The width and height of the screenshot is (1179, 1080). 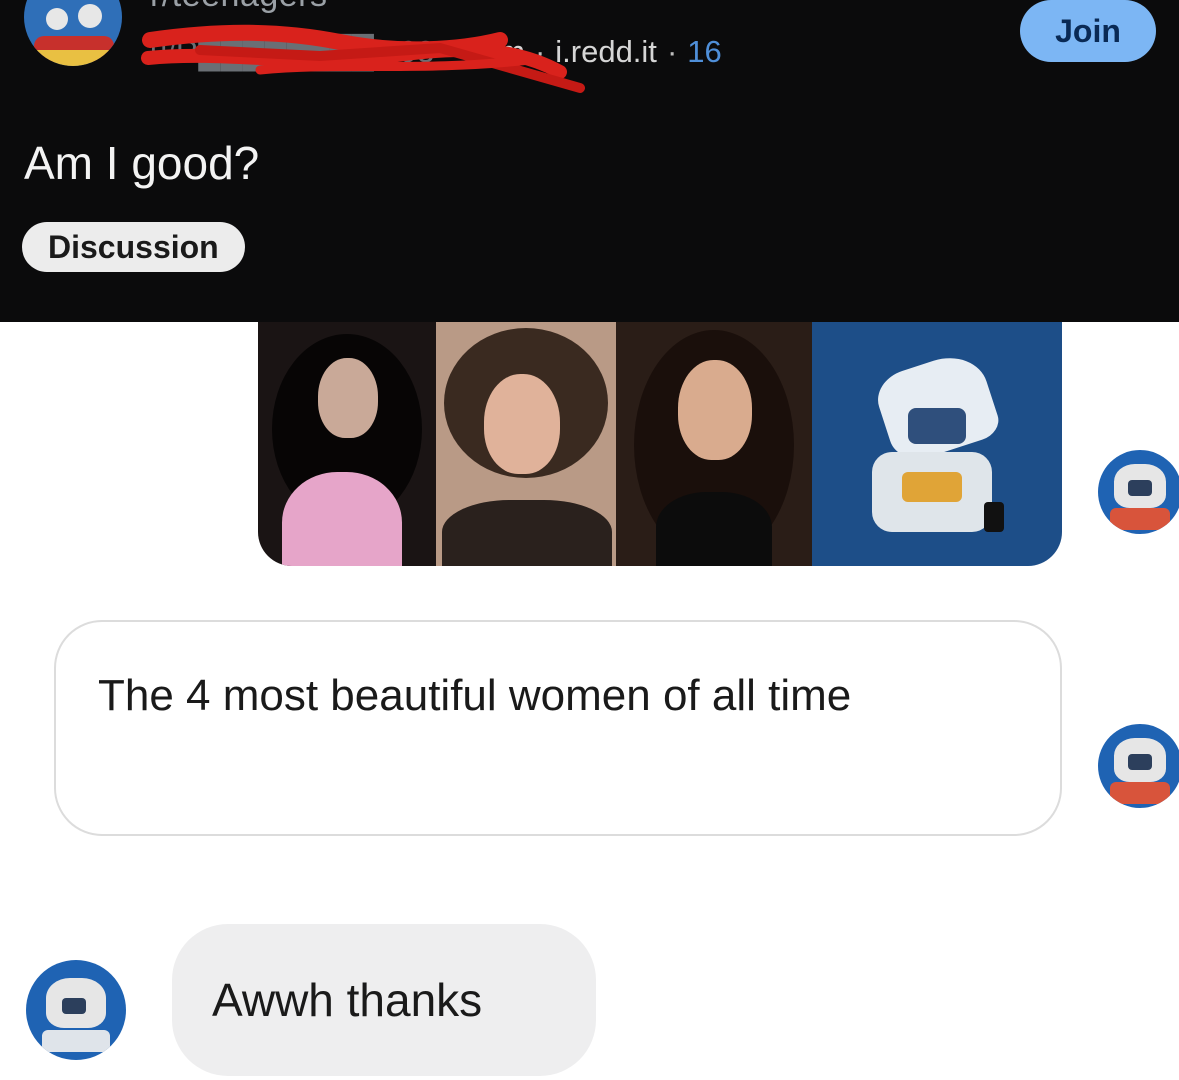 I want to click on community-avatar, so click(x=73, y=33).